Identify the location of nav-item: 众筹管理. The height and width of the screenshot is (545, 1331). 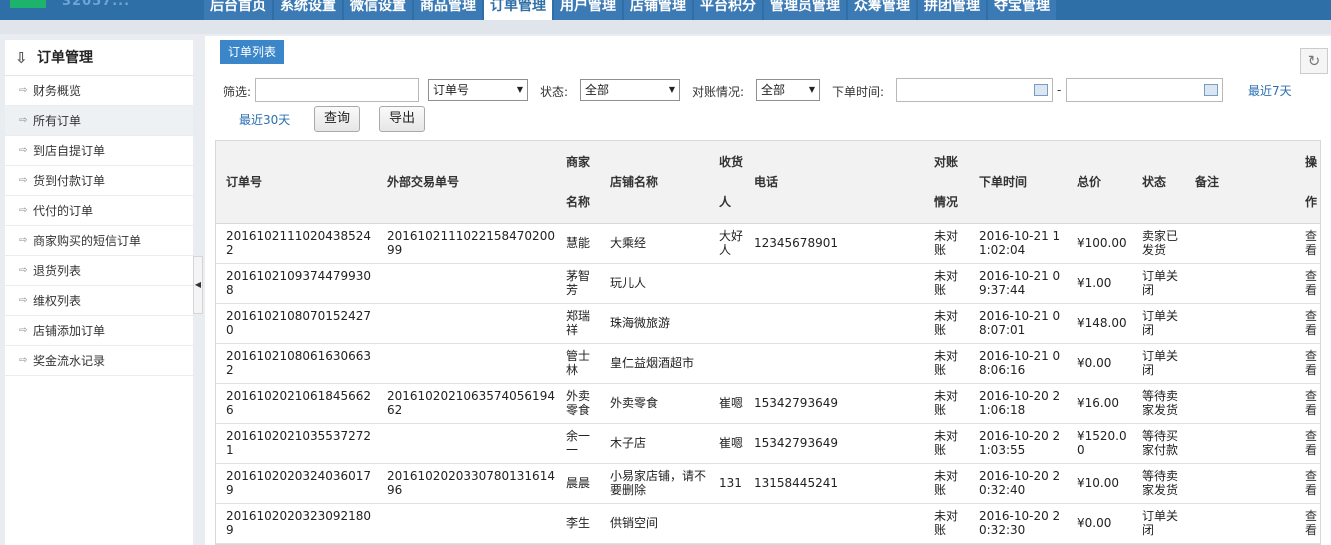
(882, 10).